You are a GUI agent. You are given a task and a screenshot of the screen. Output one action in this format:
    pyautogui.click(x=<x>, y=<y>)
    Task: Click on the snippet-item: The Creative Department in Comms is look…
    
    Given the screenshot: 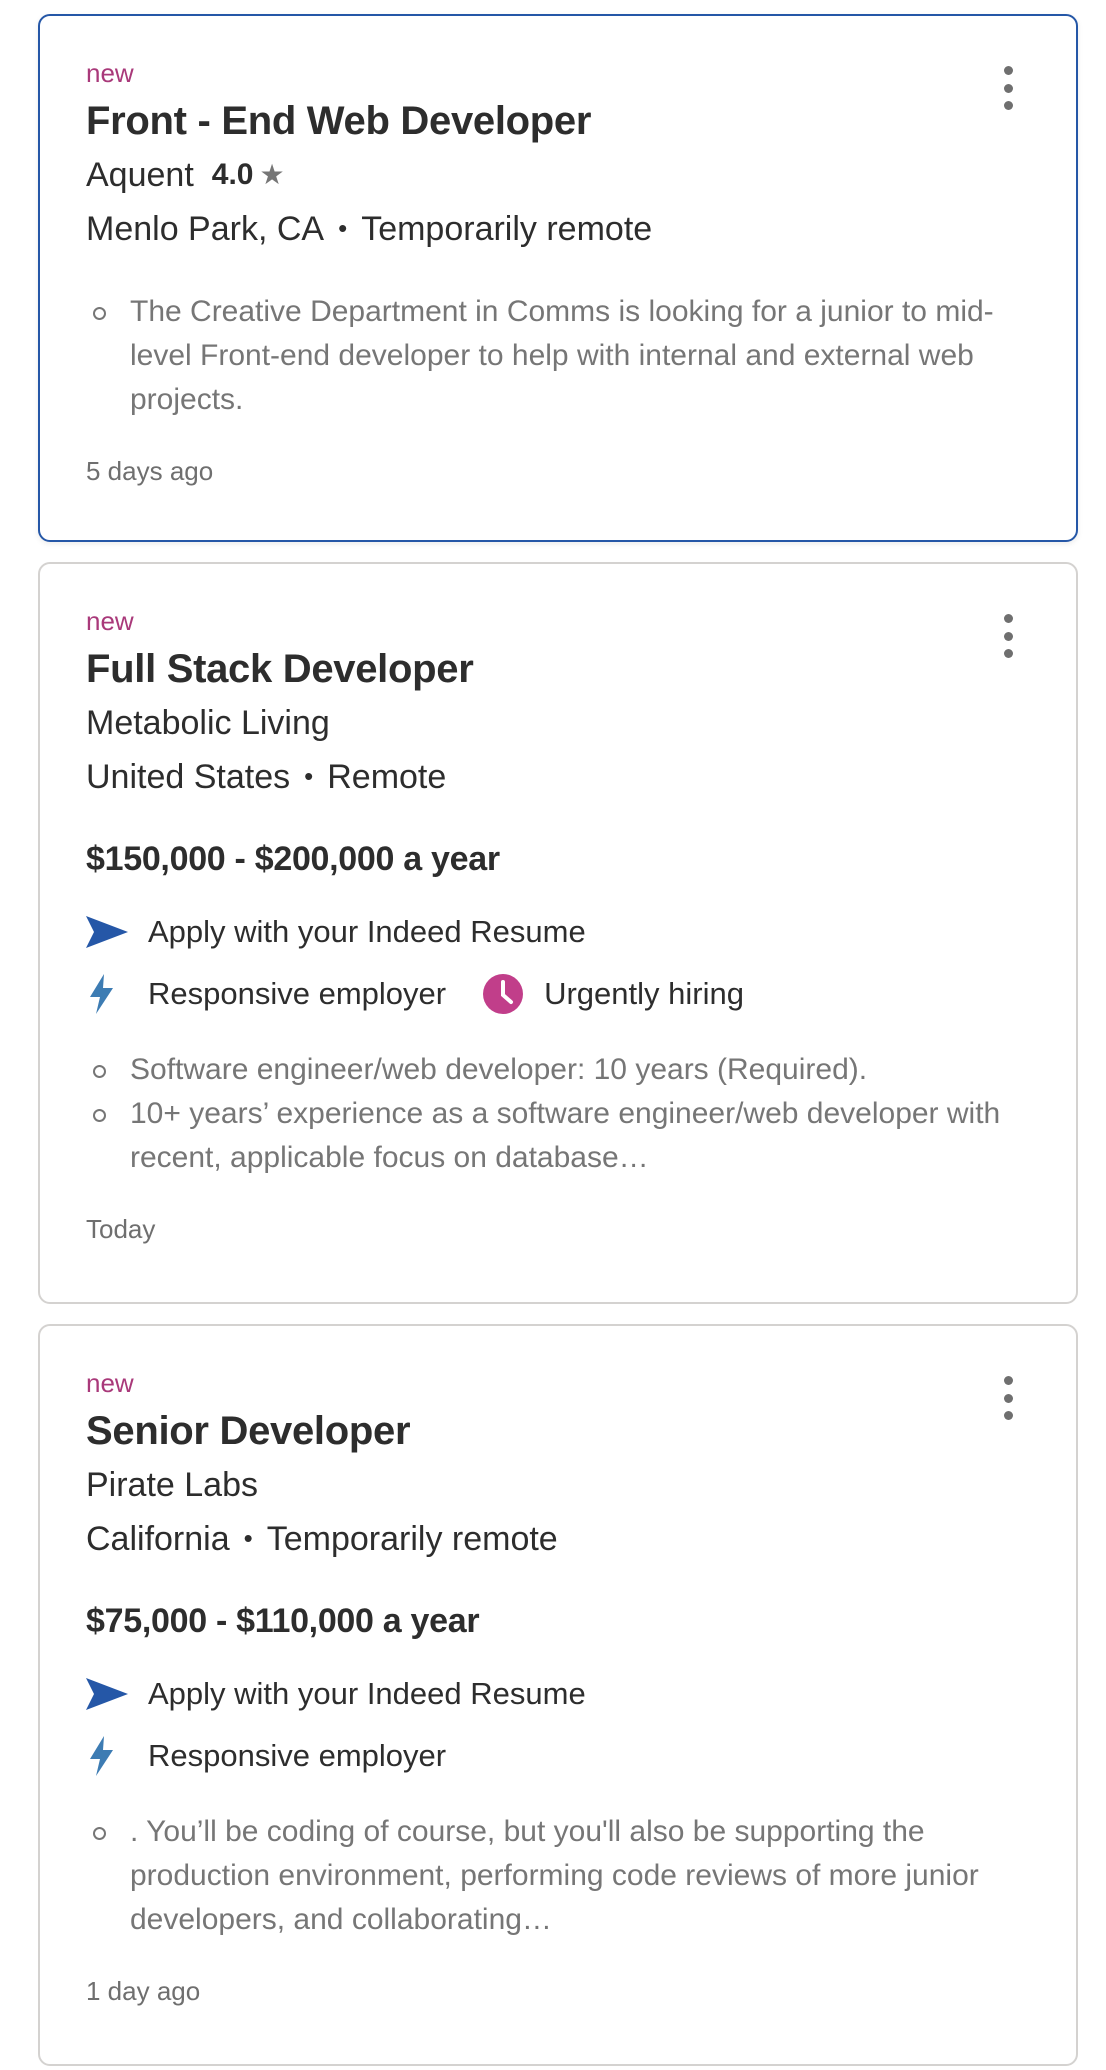 What is the action you would take?
    pyautogui.click(x=558, y=356)
    